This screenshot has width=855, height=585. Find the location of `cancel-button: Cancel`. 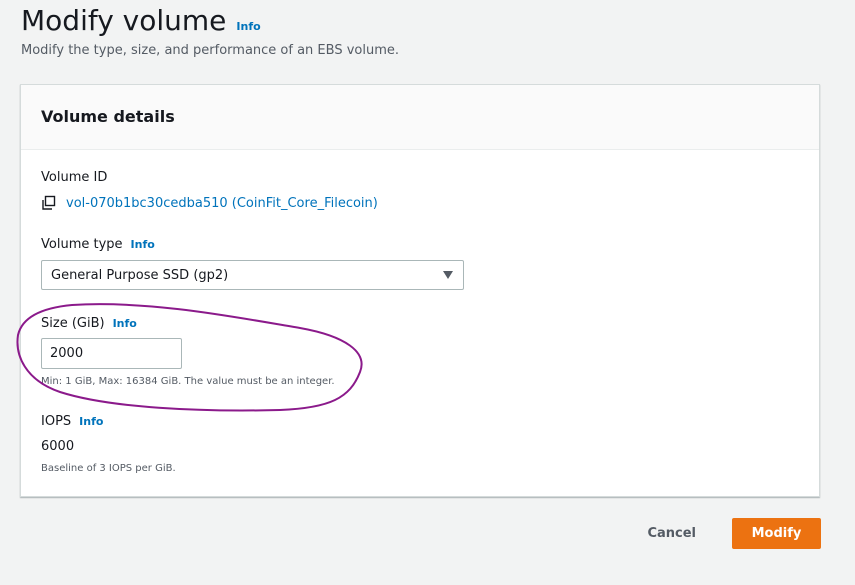

cancel-button: Cancel is located at coordinates (671, 533).